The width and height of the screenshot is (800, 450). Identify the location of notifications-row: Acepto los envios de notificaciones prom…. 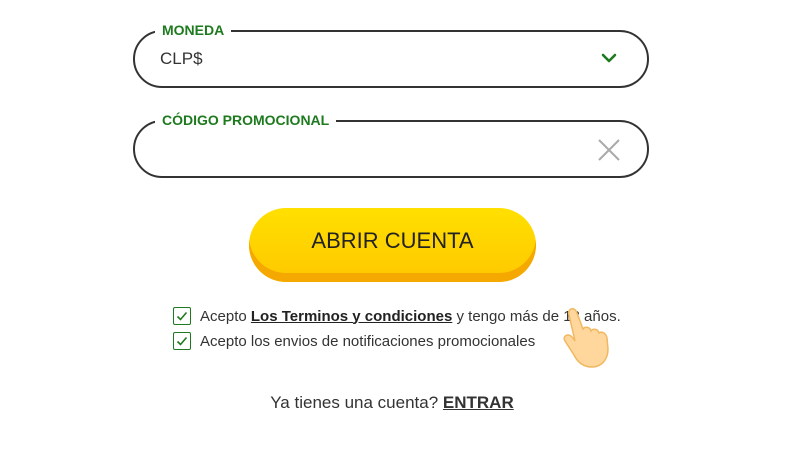
(354, 341).